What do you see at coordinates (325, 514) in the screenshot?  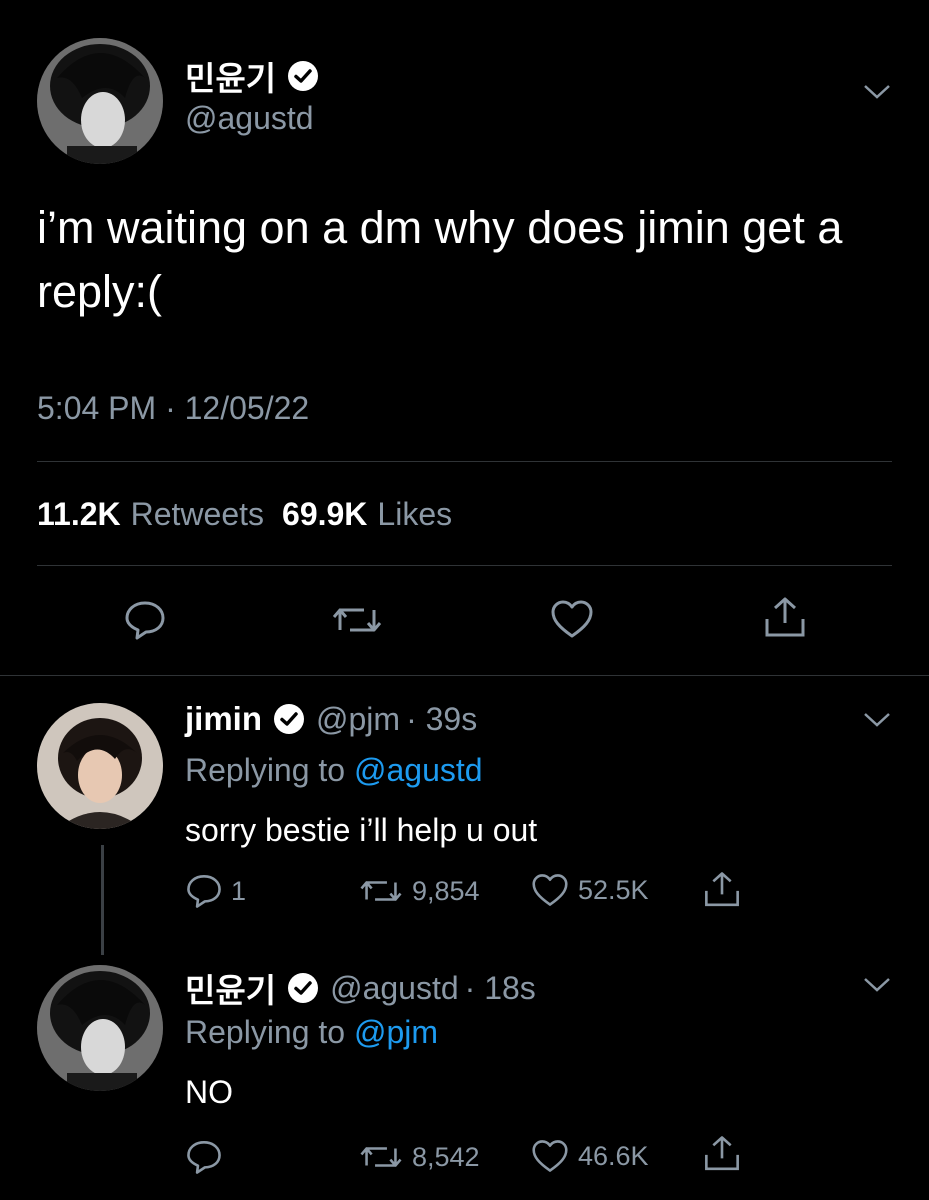 I see `likes-count: 69.9K` at bounding box center [325, 514].